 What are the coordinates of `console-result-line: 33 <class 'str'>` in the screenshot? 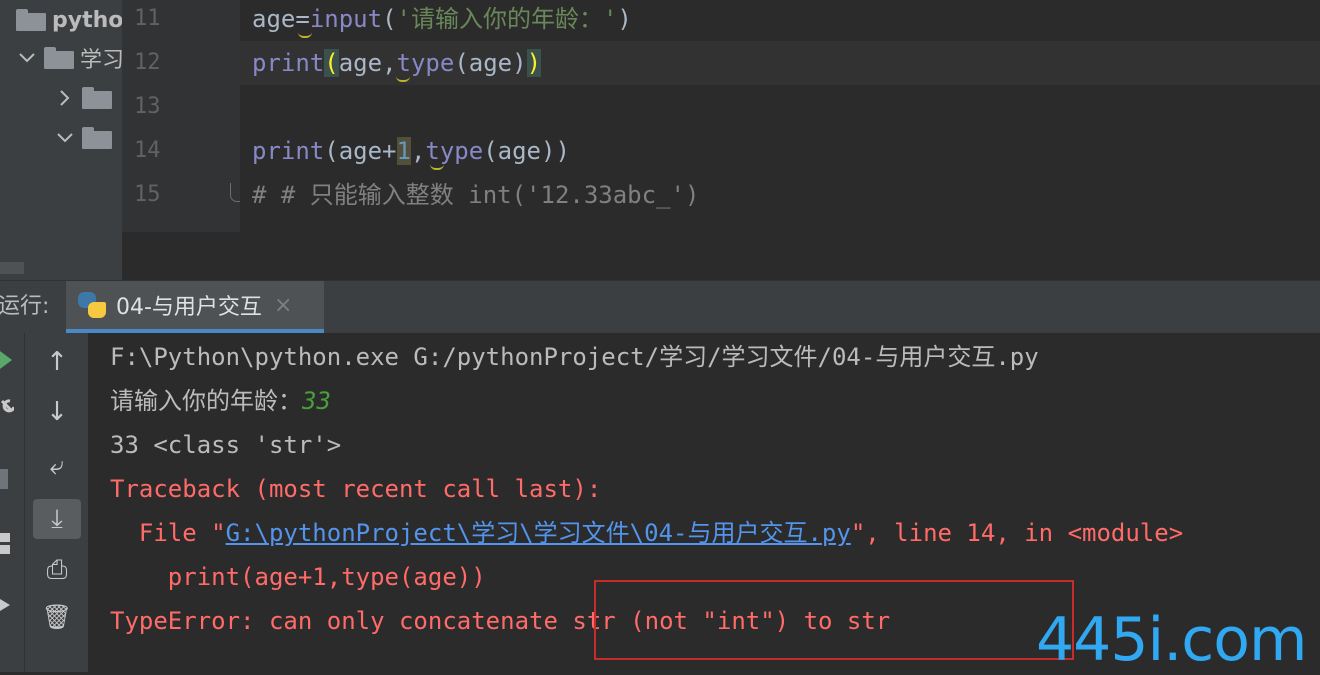 It's located at (226, 445).